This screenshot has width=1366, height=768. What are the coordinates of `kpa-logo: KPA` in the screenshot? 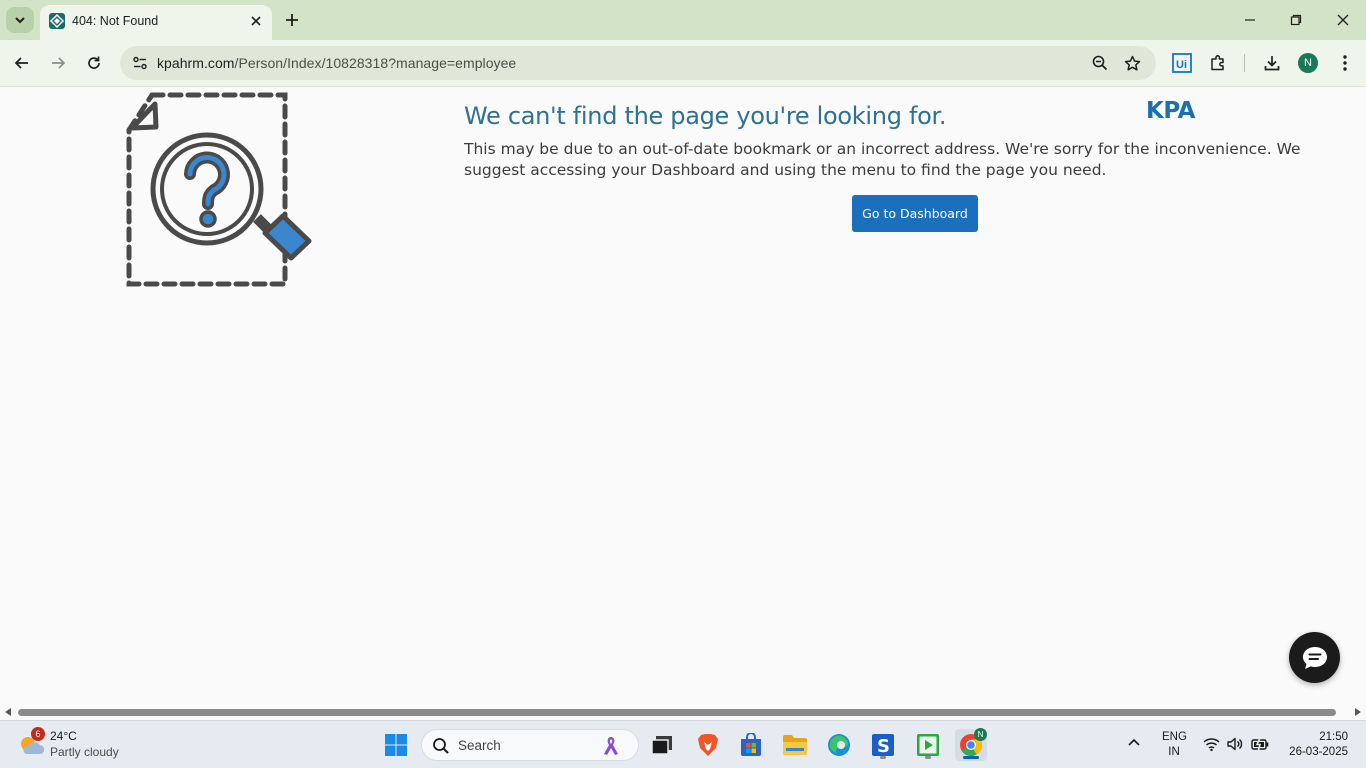 It's located at (1170, 111).